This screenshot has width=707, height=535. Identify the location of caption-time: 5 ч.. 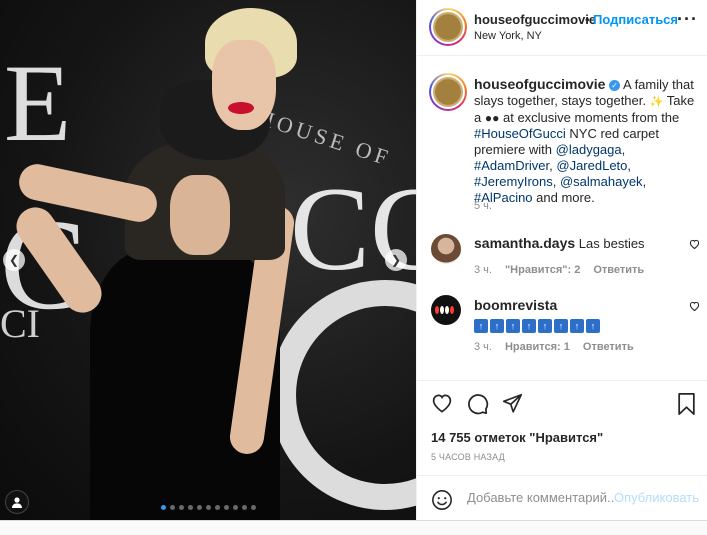
(483, 206).